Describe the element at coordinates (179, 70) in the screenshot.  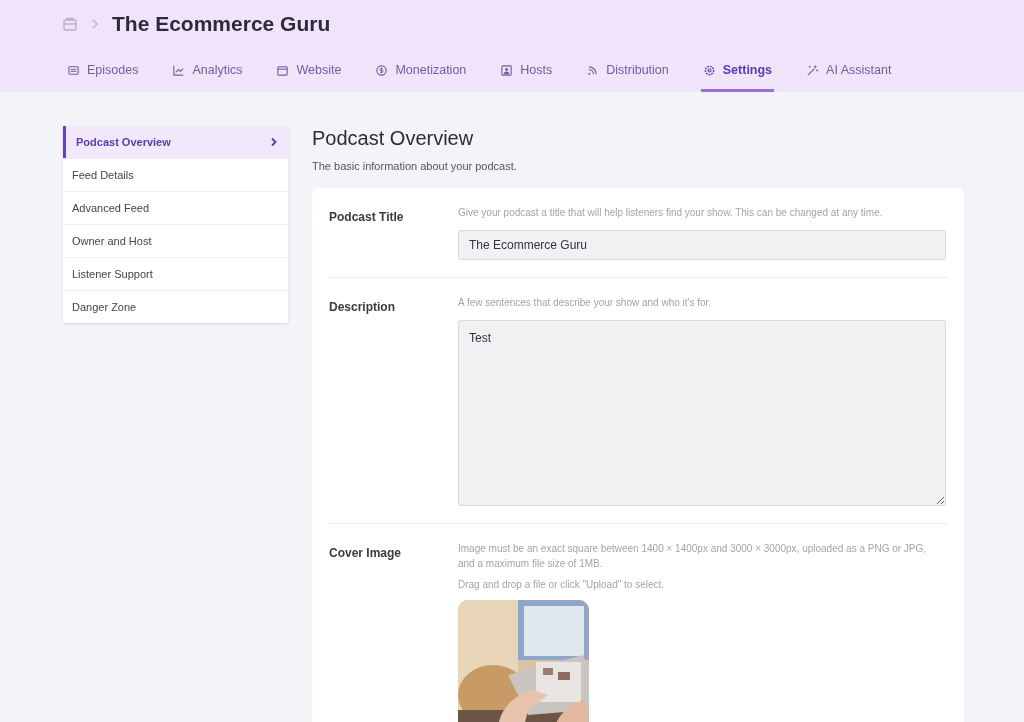
I see `chart-icon` at that location.